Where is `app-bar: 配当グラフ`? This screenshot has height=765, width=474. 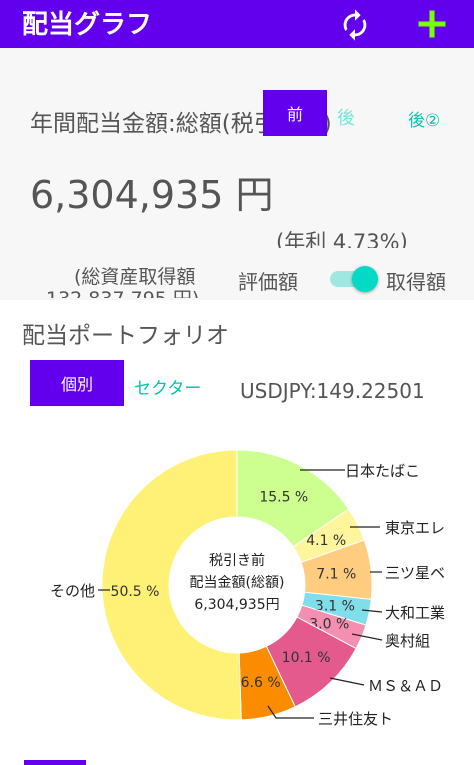
app-bar: 配当グラフ is located at coordinates (237, 24).